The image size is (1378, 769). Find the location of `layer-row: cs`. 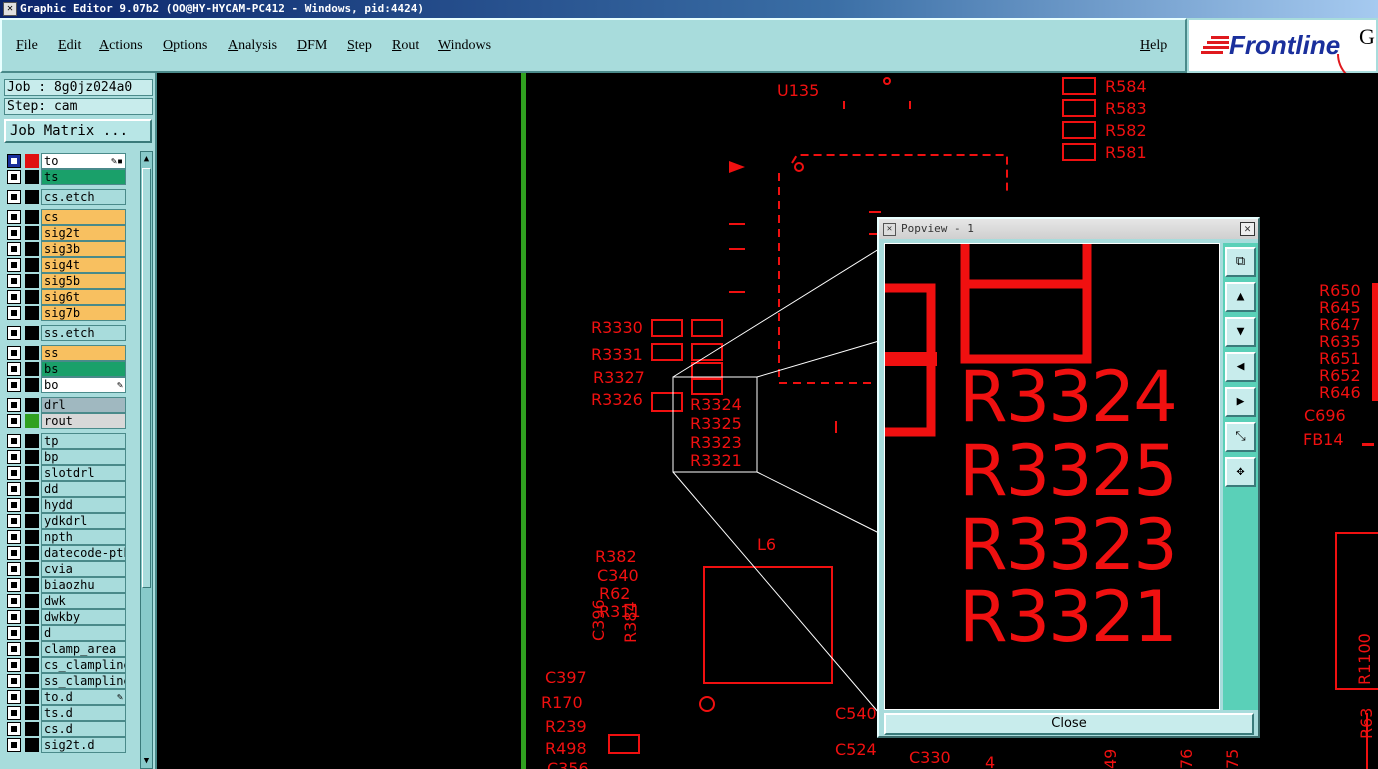

layer-row: cs is located at coordinates (71, 217).